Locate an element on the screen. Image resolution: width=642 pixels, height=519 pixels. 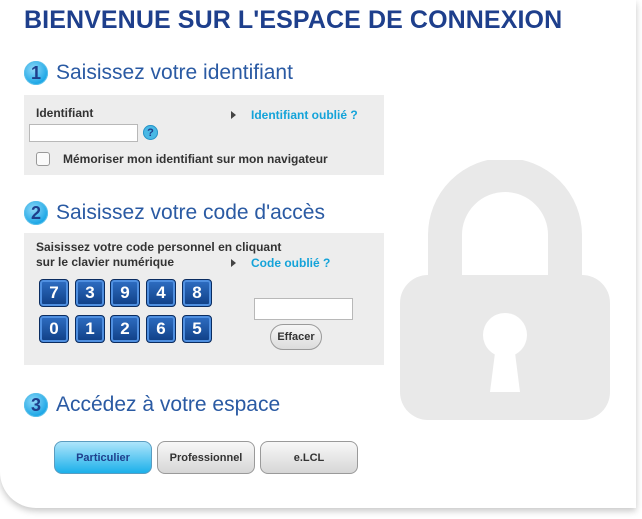
keypad-key: 7 is located at coordinates (54, 293).